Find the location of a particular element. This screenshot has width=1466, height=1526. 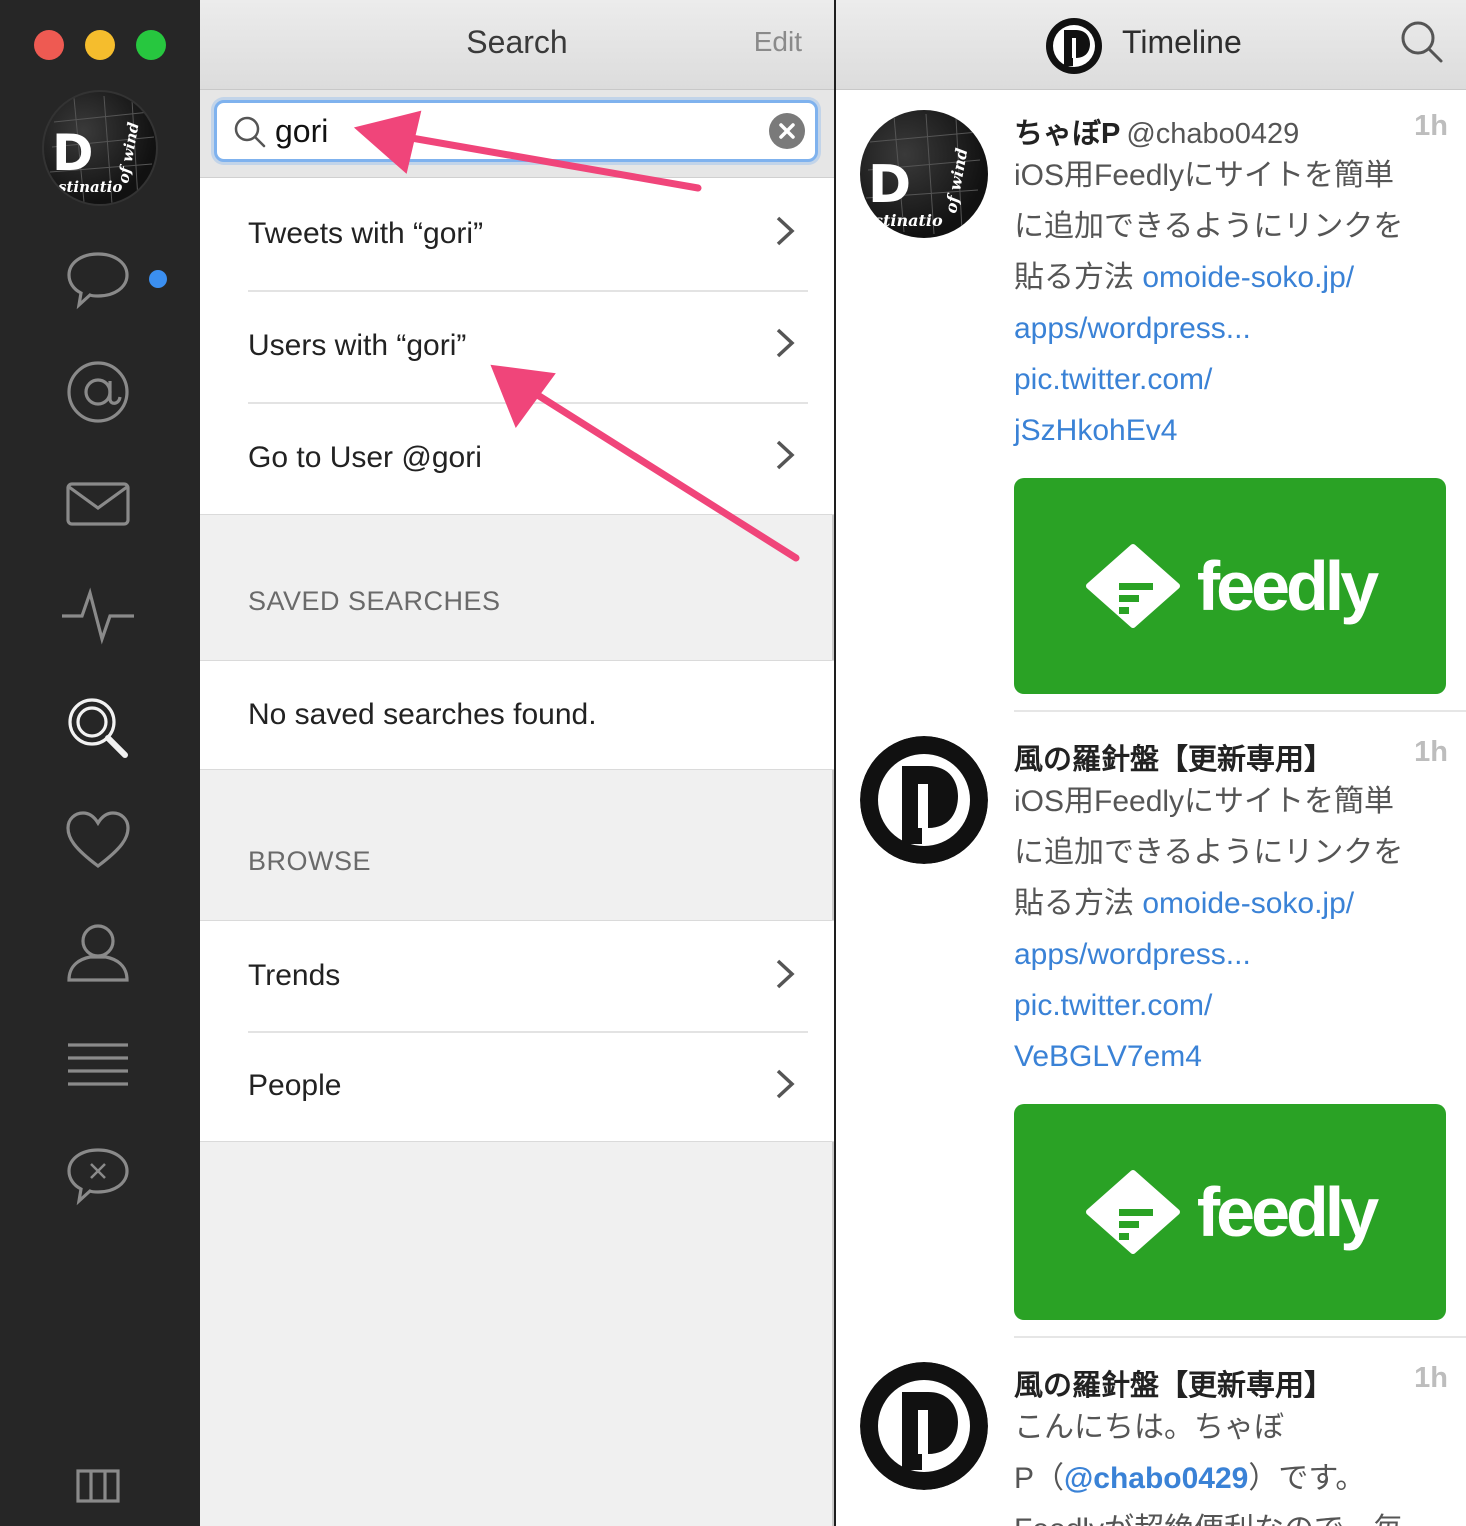

saved-searches-list: No saved searches found. is located at coordinates (517, 715).